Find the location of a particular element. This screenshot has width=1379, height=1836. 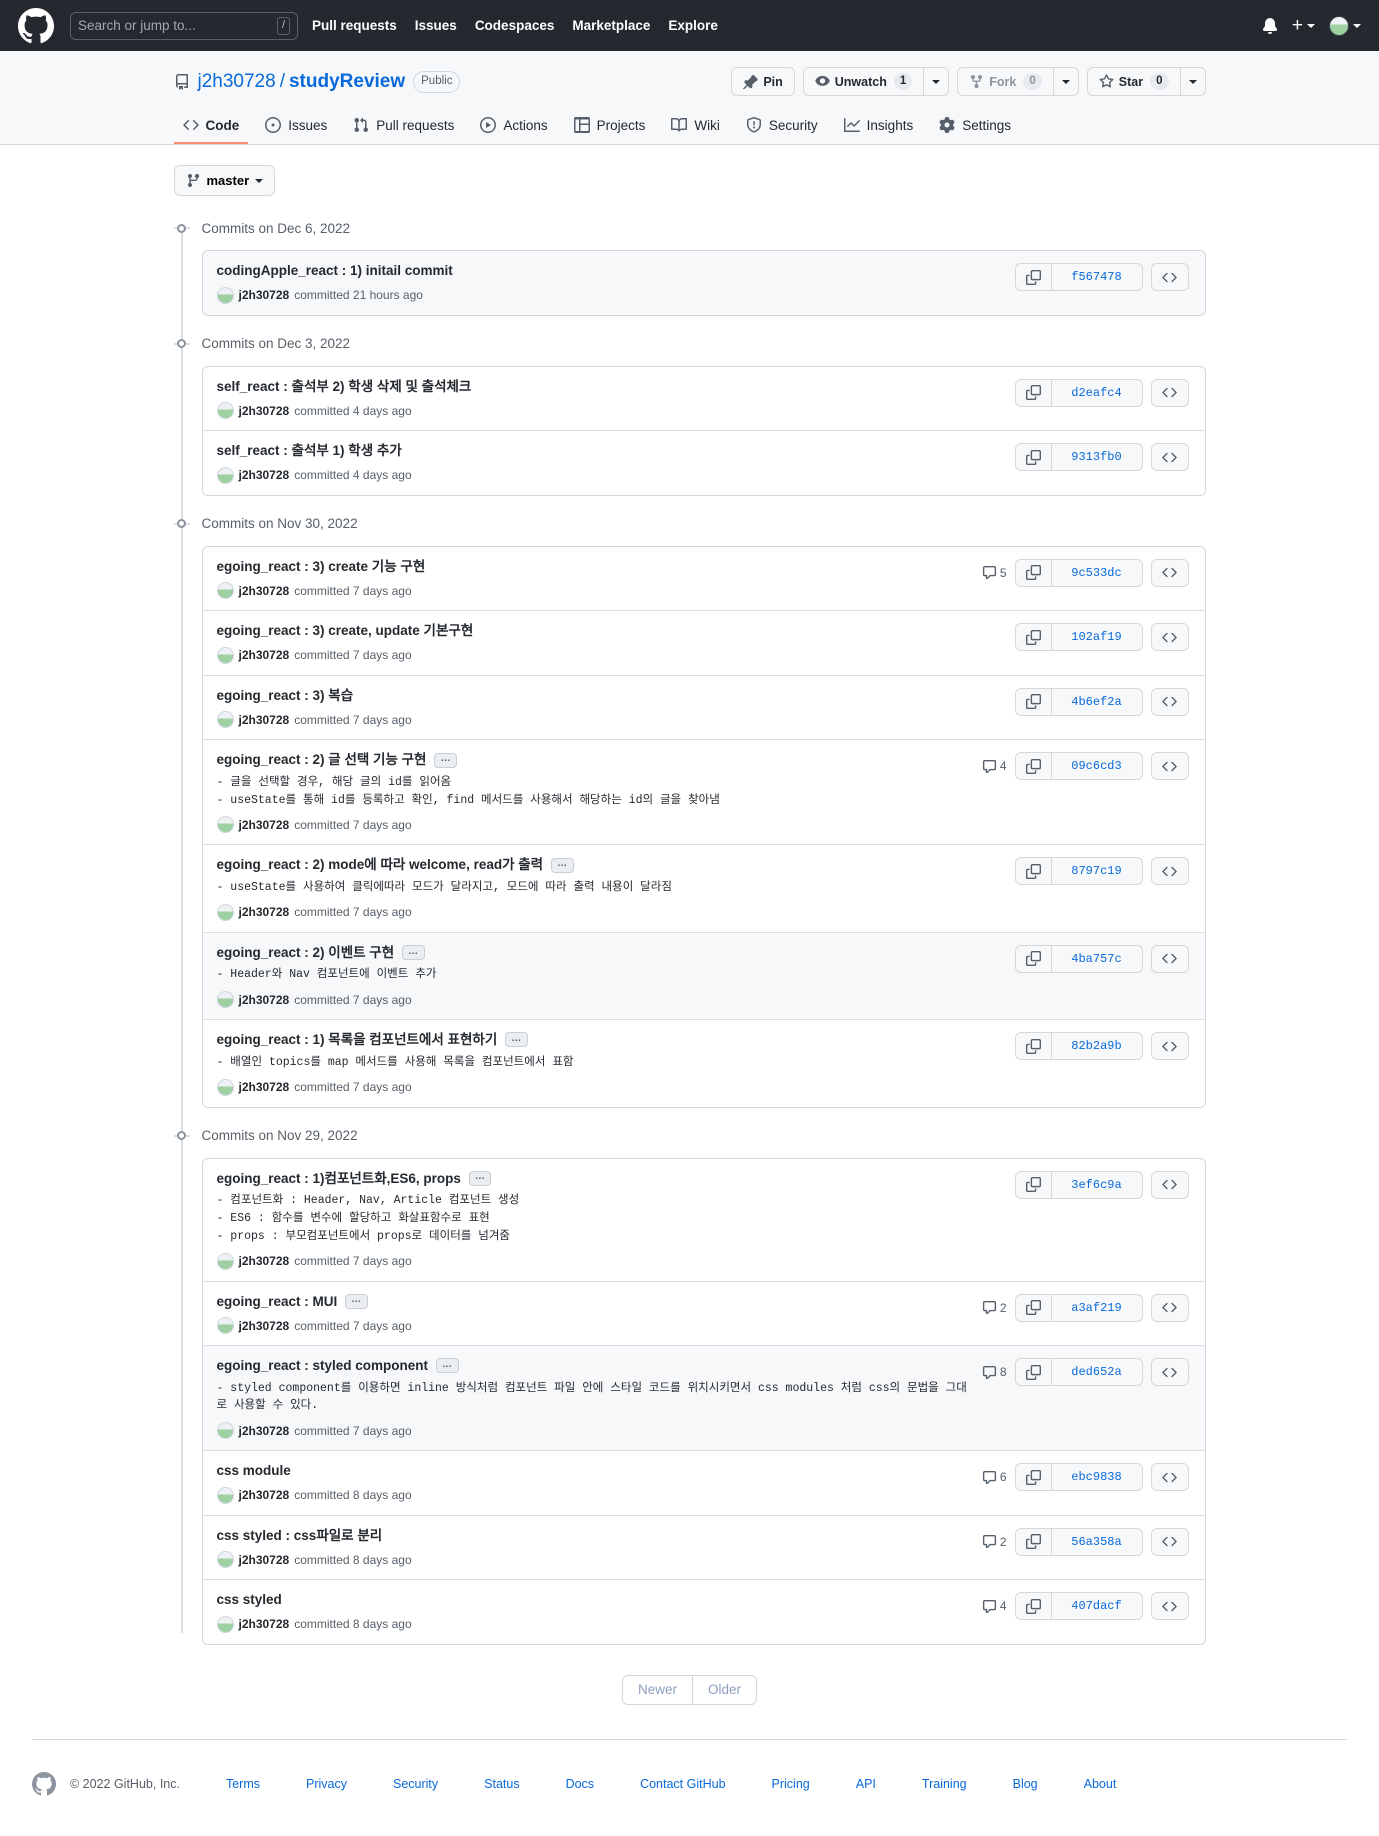

commit-sha-link: 8797c19 is located at coordinates (1096, 871).